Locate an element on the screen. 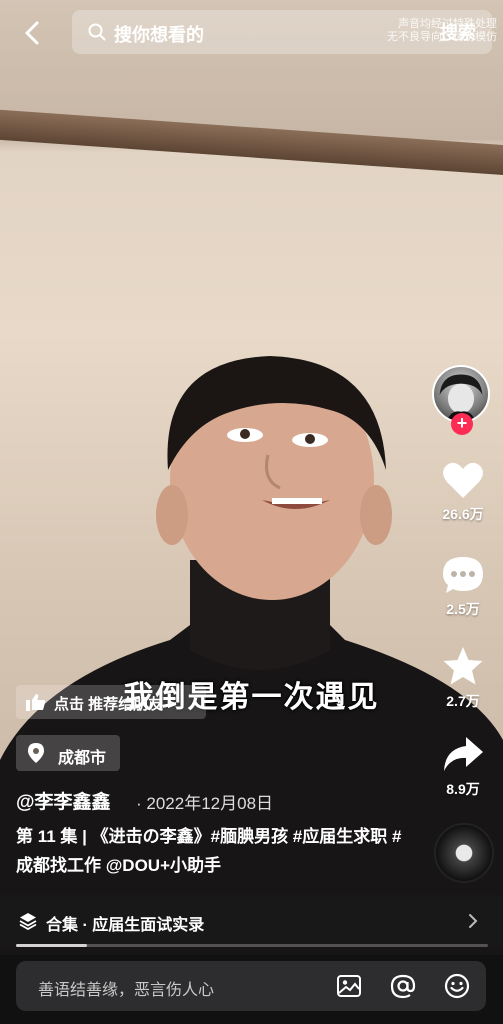 This screenshot has width=503, height=1024. comment-button: 2.5万 is located at coordinates (463, 587).